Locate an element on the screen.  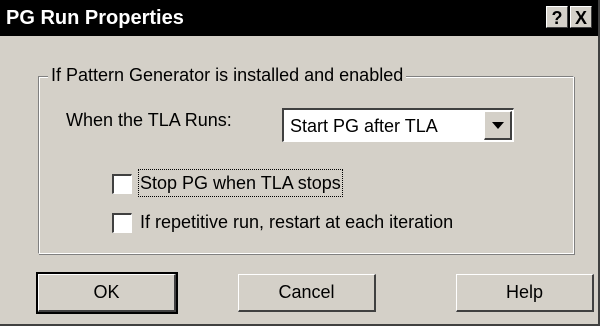
help-button: Help is located at coordinates (525, 293).